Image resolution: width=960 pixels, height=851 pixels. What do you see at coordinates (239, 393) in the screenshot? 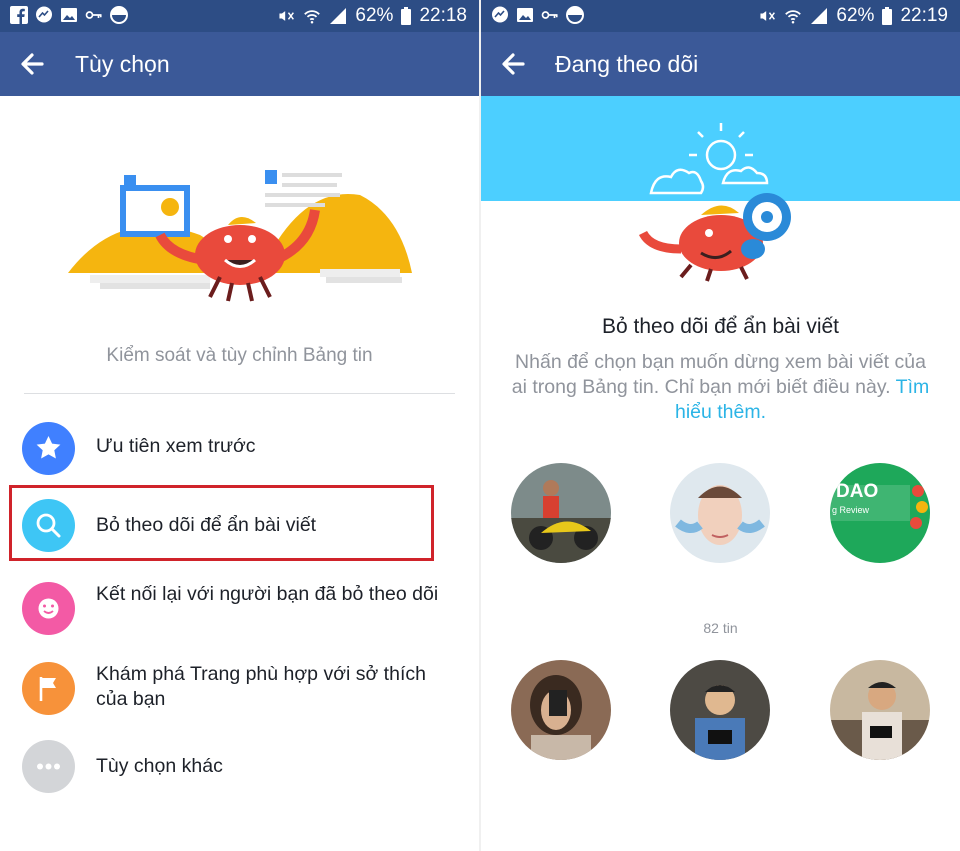
I see `section-divider` at bounding box center [239, 393].